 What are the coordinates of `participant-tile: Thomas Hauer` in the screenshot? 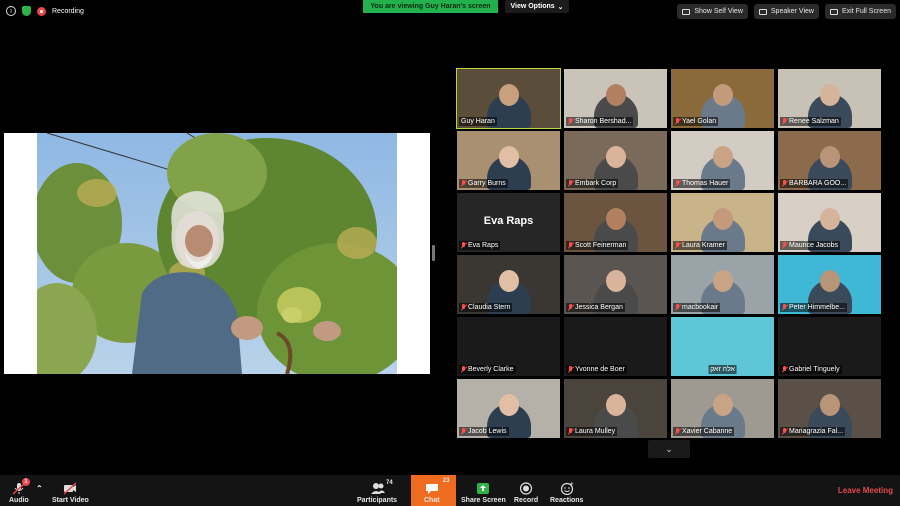 It's located at (722, 160).